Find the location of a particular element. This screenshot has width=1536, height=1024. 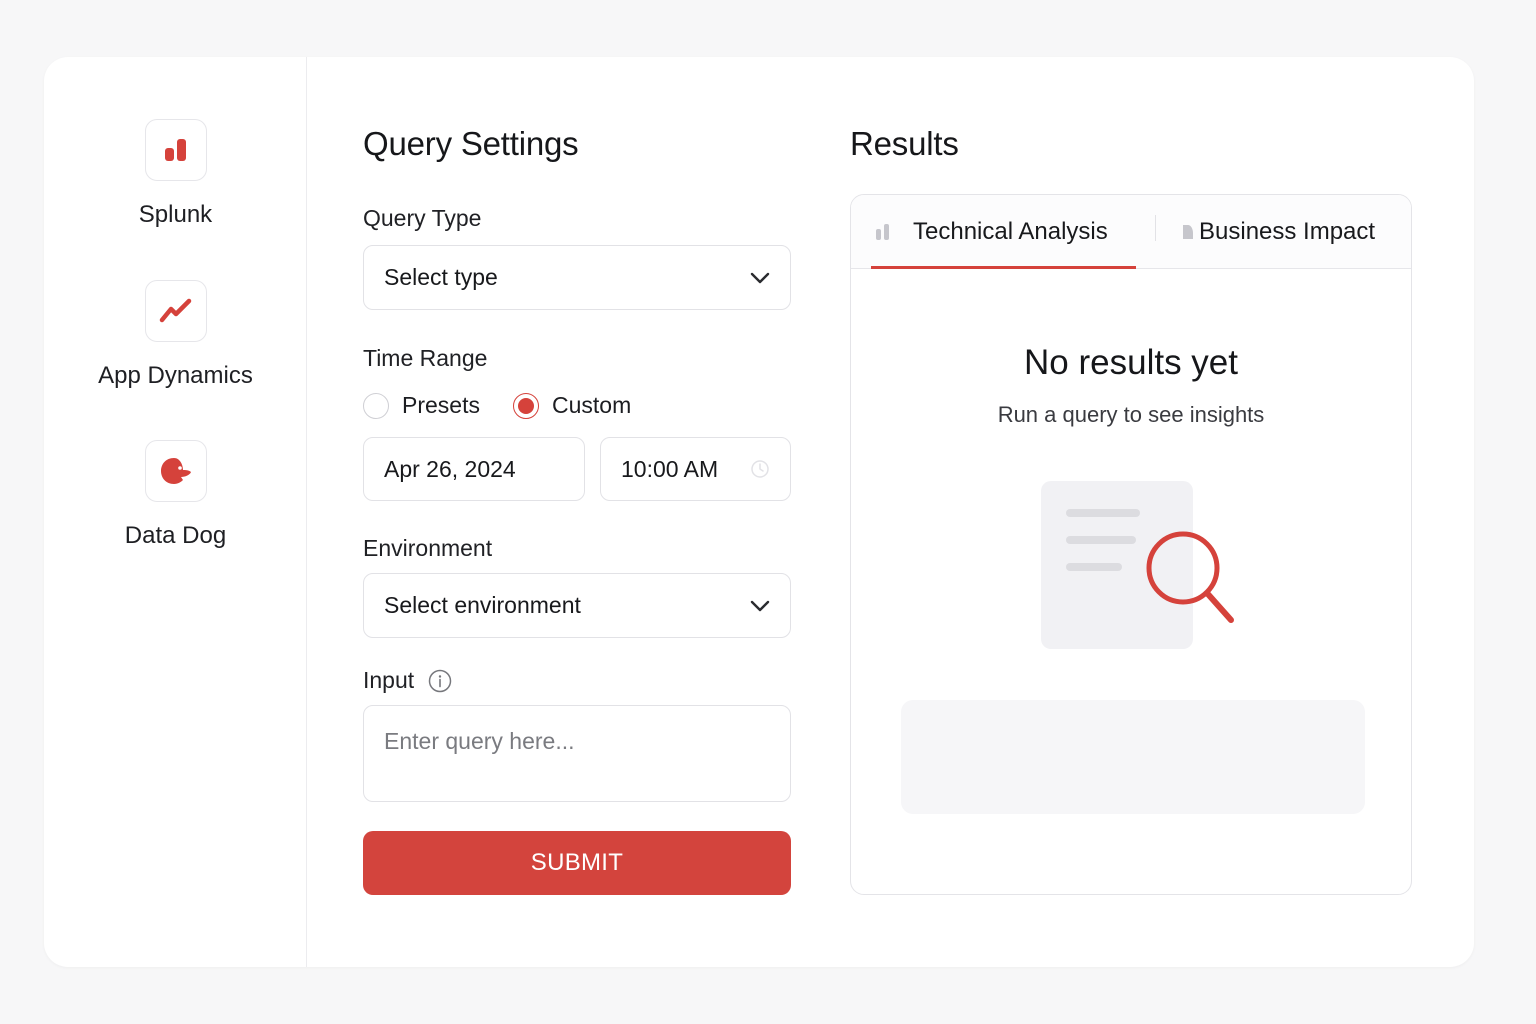

environment-label: Environment is located at coordinates (428, 548).